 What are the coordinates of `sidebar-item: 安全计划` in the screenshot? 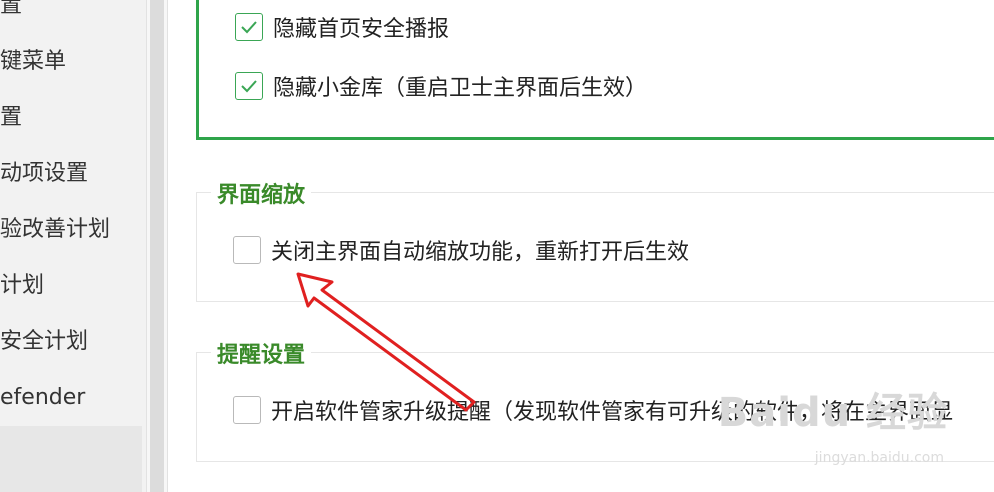 It's located at (44, 342).